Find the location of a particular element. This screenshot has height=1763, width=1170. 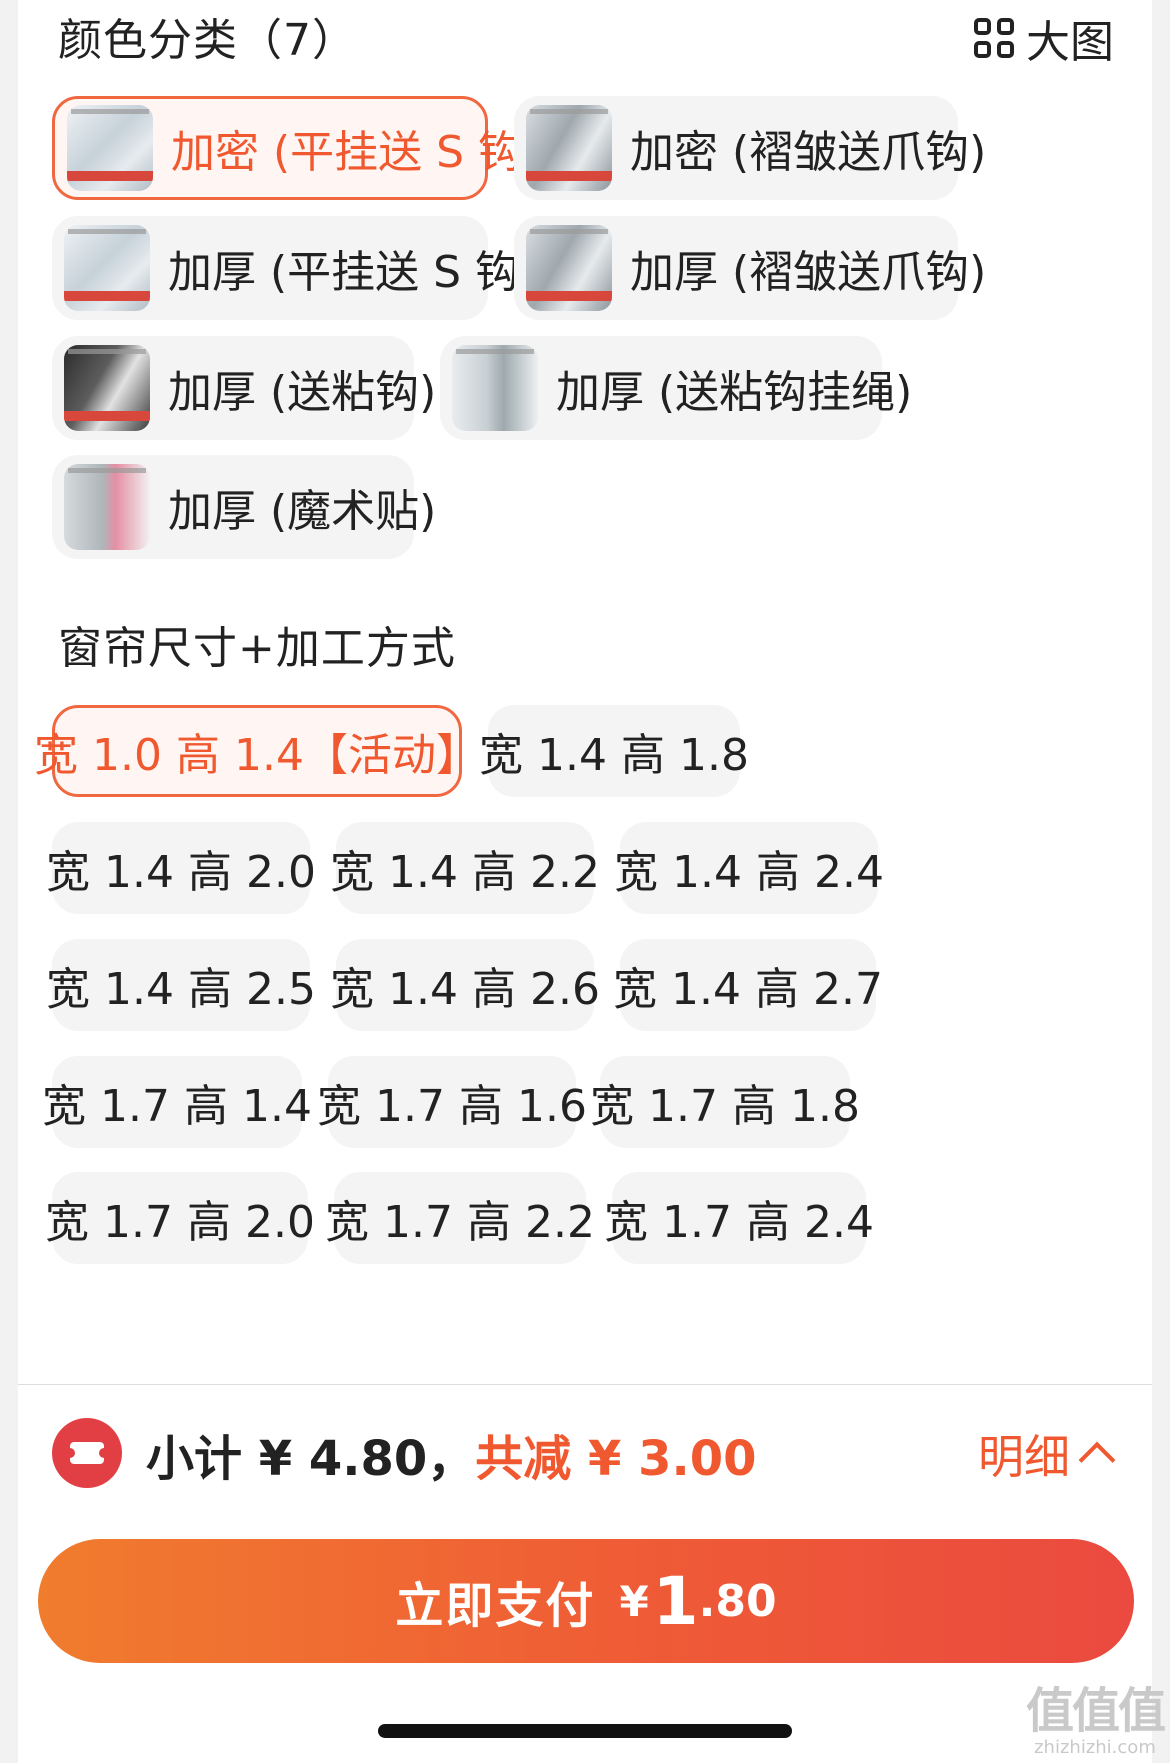

size-option-4: 宽 1.4 高 2.2 is located at coordinates (465, 868).